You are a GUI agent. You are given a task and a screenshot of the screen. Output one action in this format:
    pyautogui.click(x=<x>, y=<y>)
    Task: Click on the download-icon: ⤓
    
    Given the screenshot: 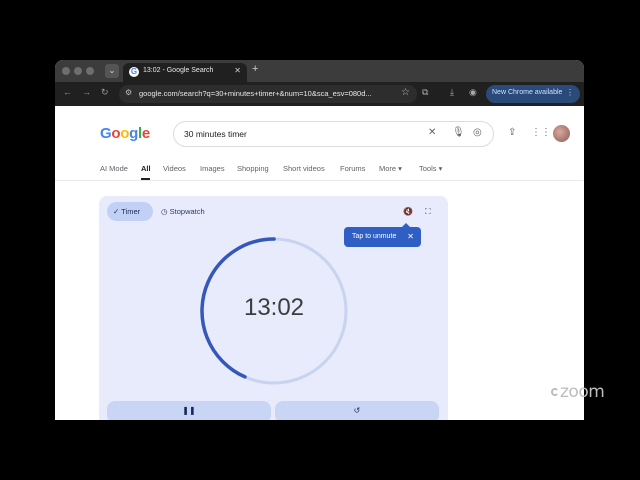 What is the action you would take?
    pyautogui.click(x=452, y=92)
    